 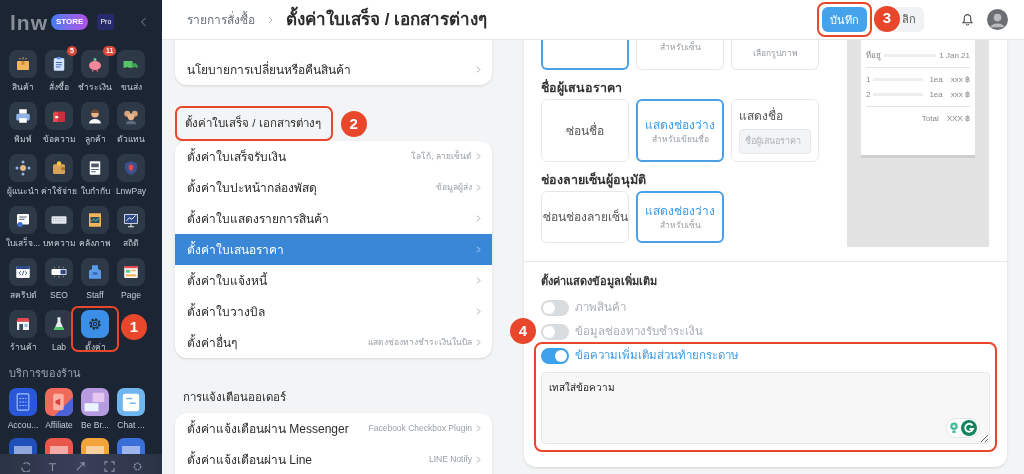 What do you see at coordinates (81, 466) in the screenshot?
I see `expand-icon` at bounding box center [81, 466].